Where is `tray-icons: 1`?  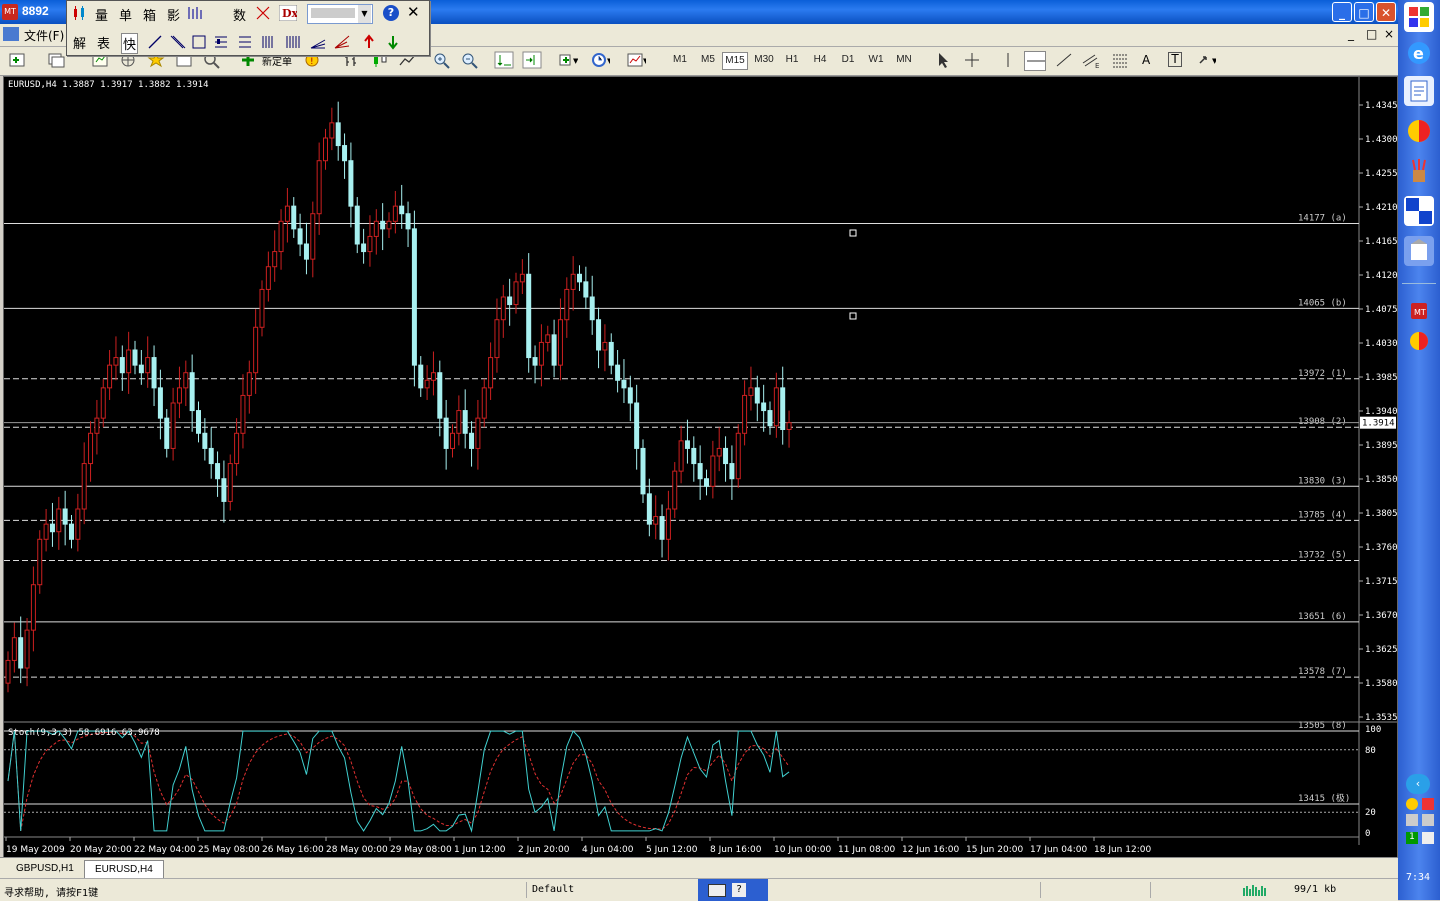
tray-icons: 1 is located at coordinates (1419, 826).